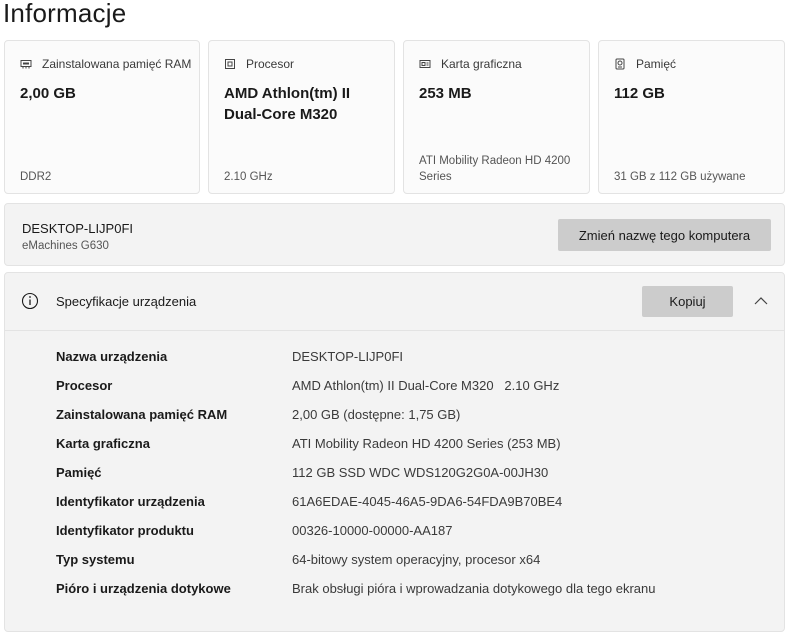 This screenshot has height=632, width=790. I want to click on graphics-card-header: Karta graficzna, so click(470, 64).